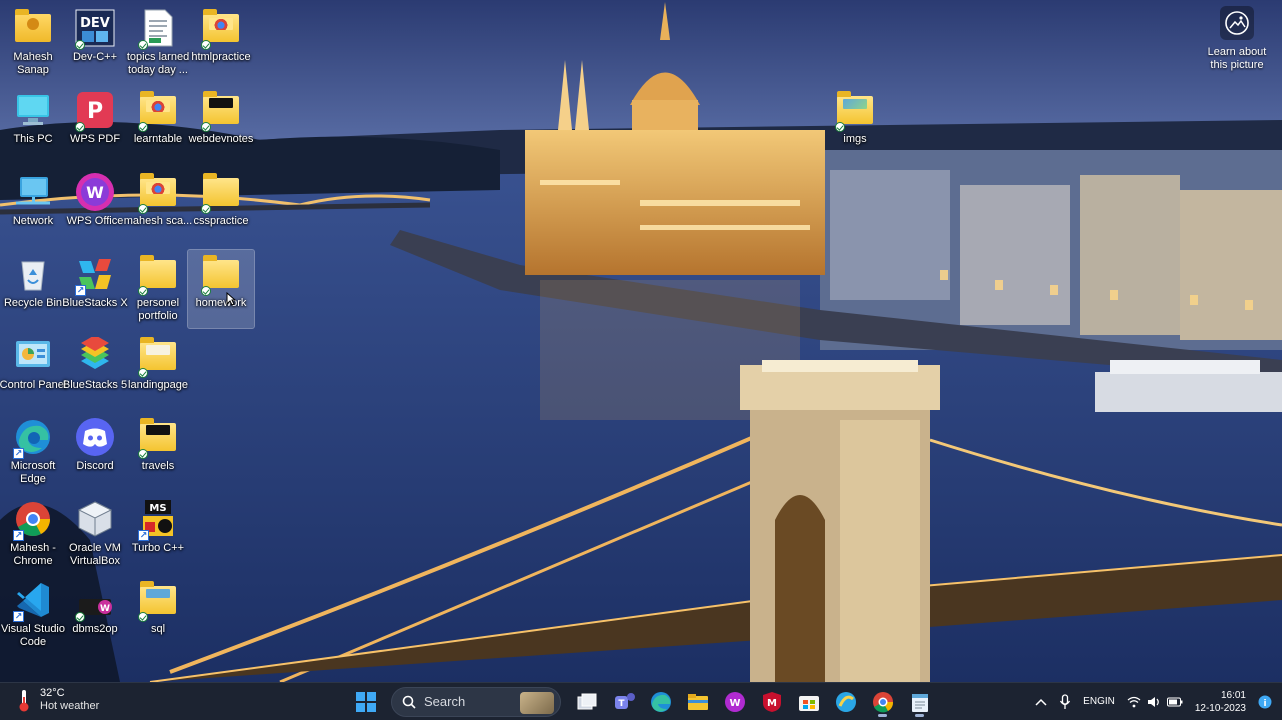 This screenshot has height=720, width=1282. Describe the element at coordinates (158, 289) in the screenshot. I see `desktop-icon-personel-portfolio: personel portfolio` at that location.